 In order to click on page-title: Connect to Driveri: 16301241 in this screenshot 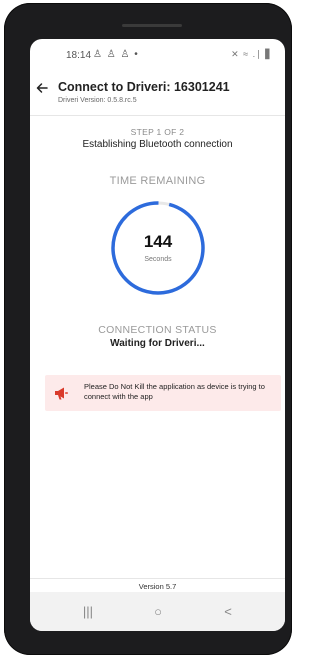, I will do `click(144, 87)`.